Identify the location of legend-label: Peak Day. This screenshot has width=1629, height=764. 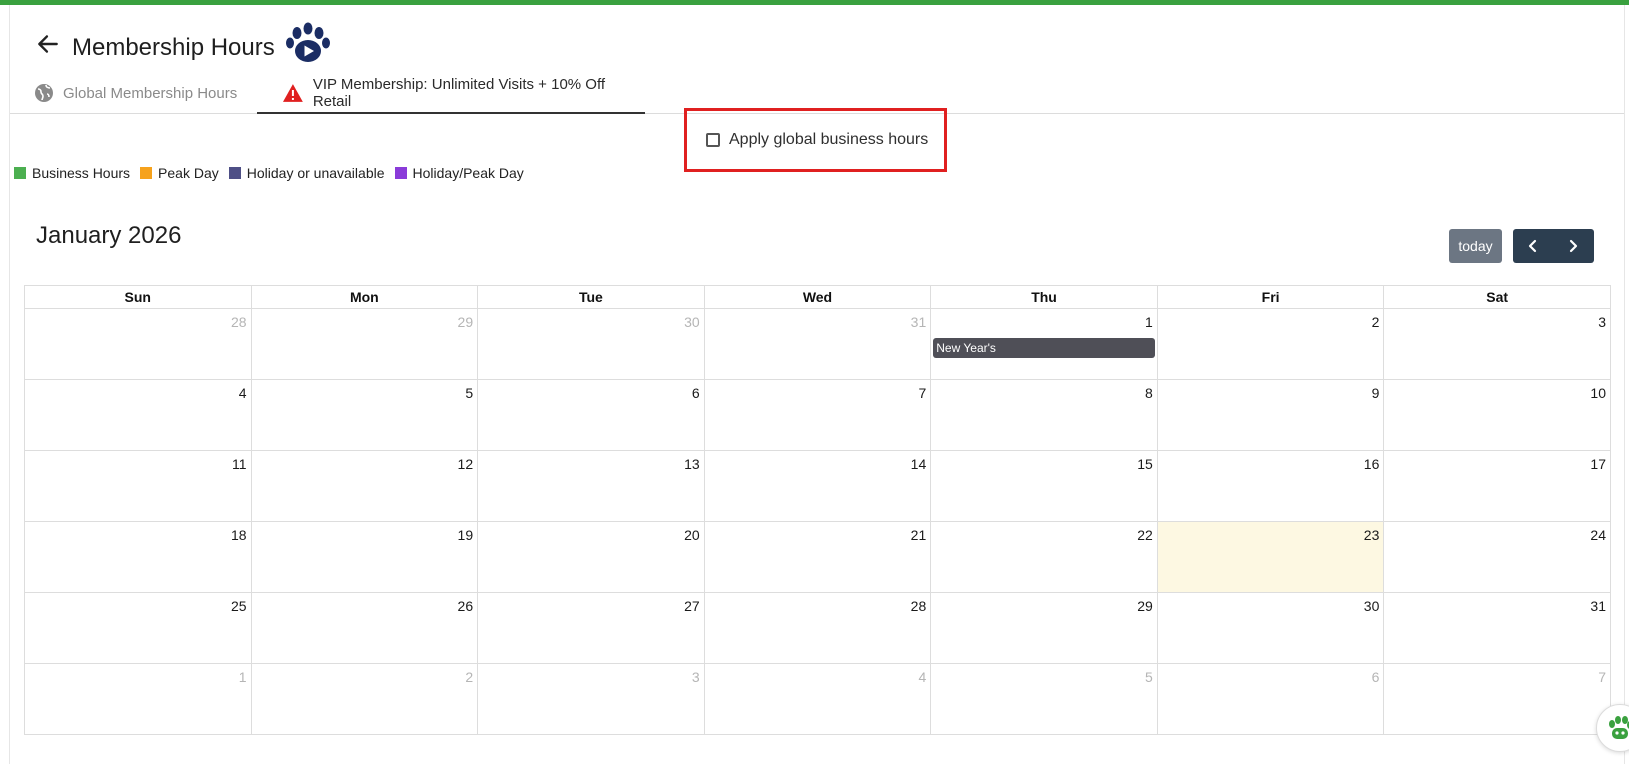
(188, 173).